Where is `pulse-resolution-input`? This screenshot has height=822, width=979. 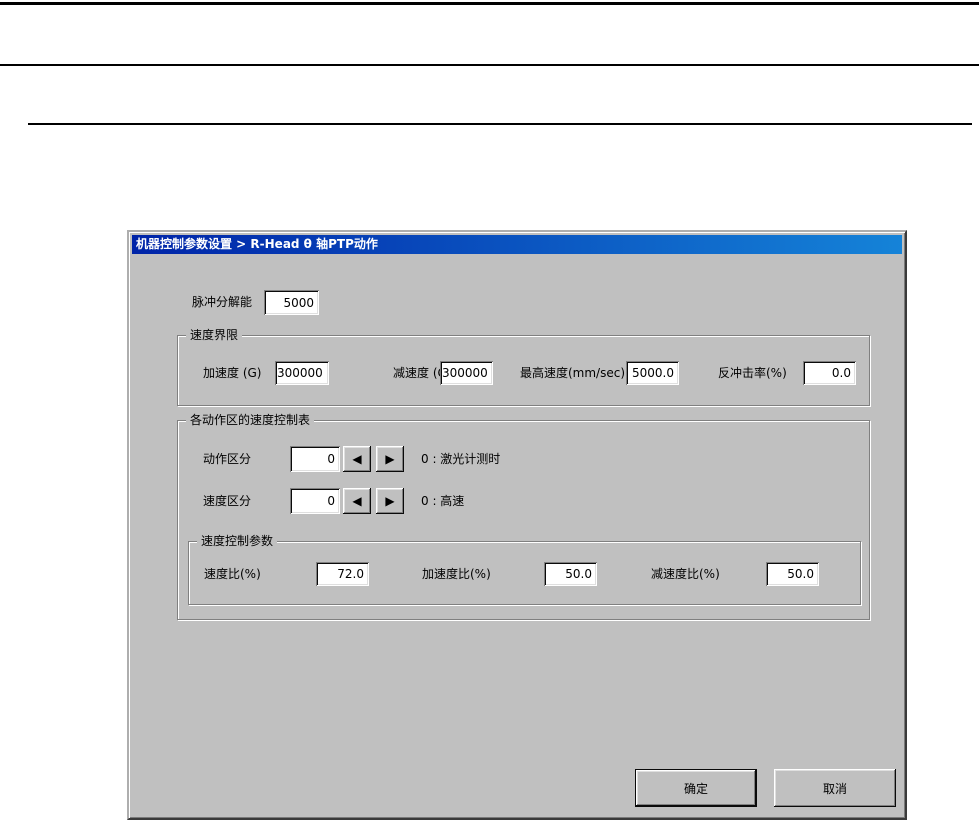 pulse-resolution-input is located at coordinates (291, 302).